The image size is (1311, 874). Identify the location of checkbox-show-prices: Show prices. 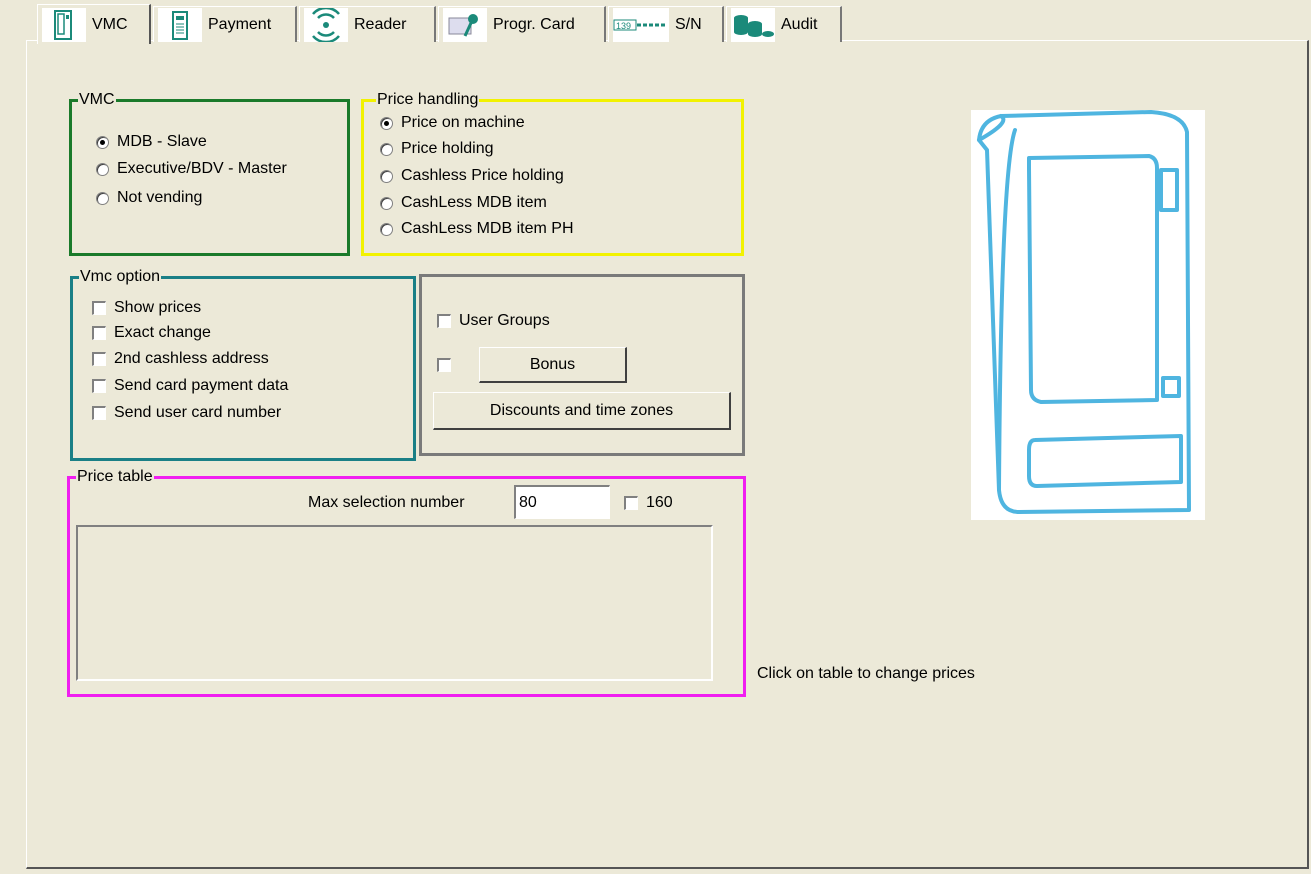
(146, 308).